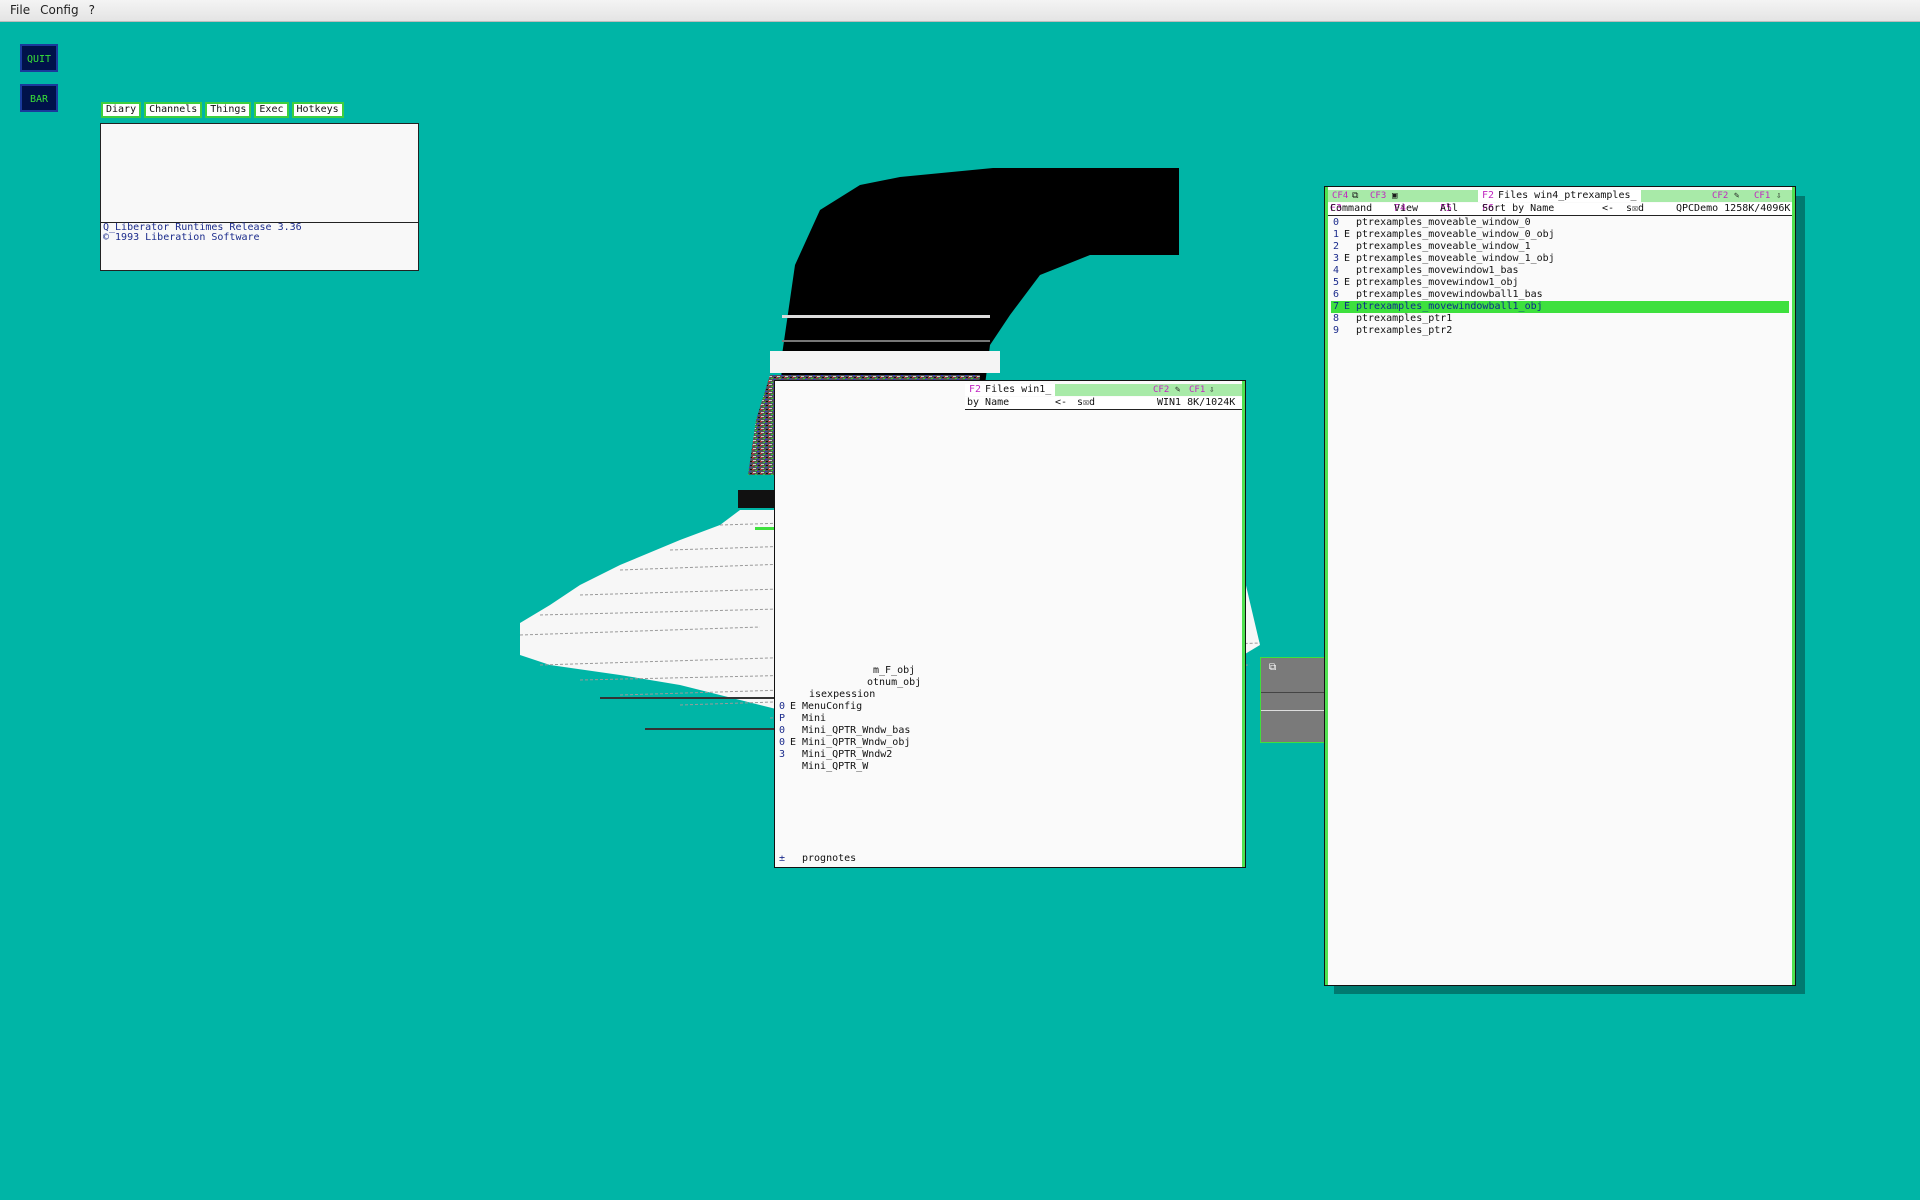  What do you see at coordinates (1103, 390) in the screenshot?
I see `win1-titlebar: F2 Files win1_ CF2 ✎ CF1 ⇩` at bounding box center [1103, 390].